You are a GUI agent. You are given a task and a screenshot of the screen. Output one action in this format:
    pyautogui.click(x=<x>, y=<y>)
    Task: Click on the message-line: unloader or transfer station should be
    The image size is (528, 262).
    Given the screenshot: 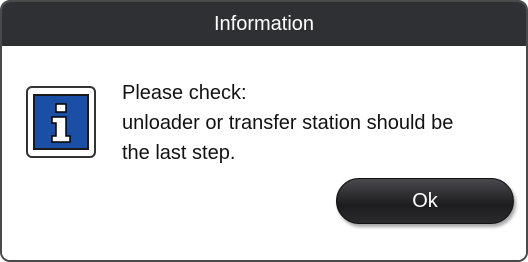 What is the action you would take?
    pyautogui.click(x=288, y=123)
    